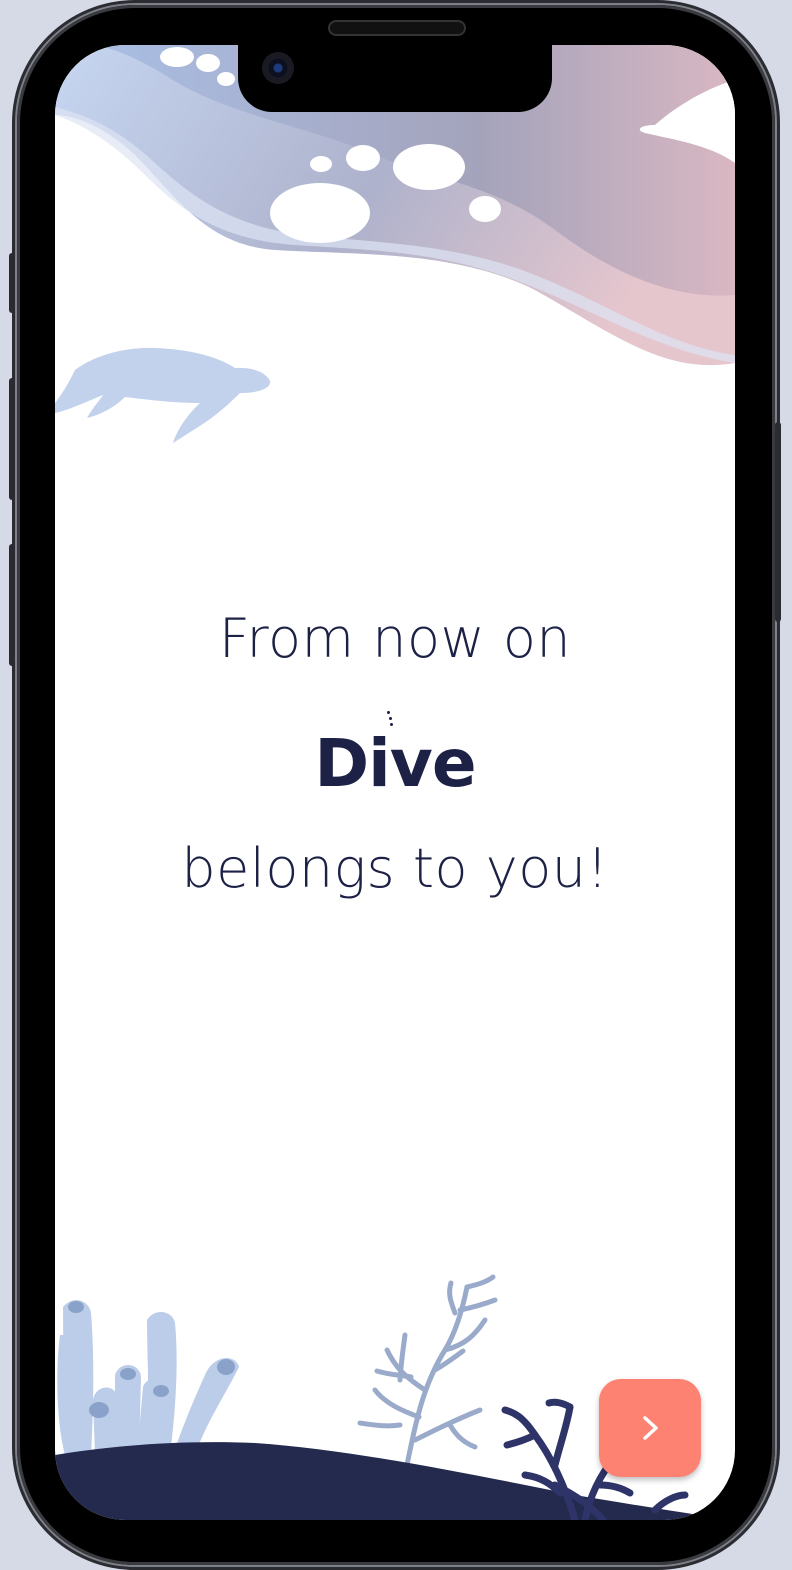 This screenshot has width=792, height=1570. What do you see at coordinates (12, 283) in the screenshot?
I see `side-button-silent` at bounding box center [12, 283].